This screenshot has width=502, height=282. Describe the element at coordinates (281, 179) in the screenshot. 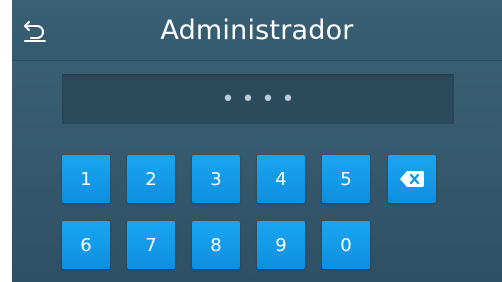

I see `keypad-key-4: 4` at that location.